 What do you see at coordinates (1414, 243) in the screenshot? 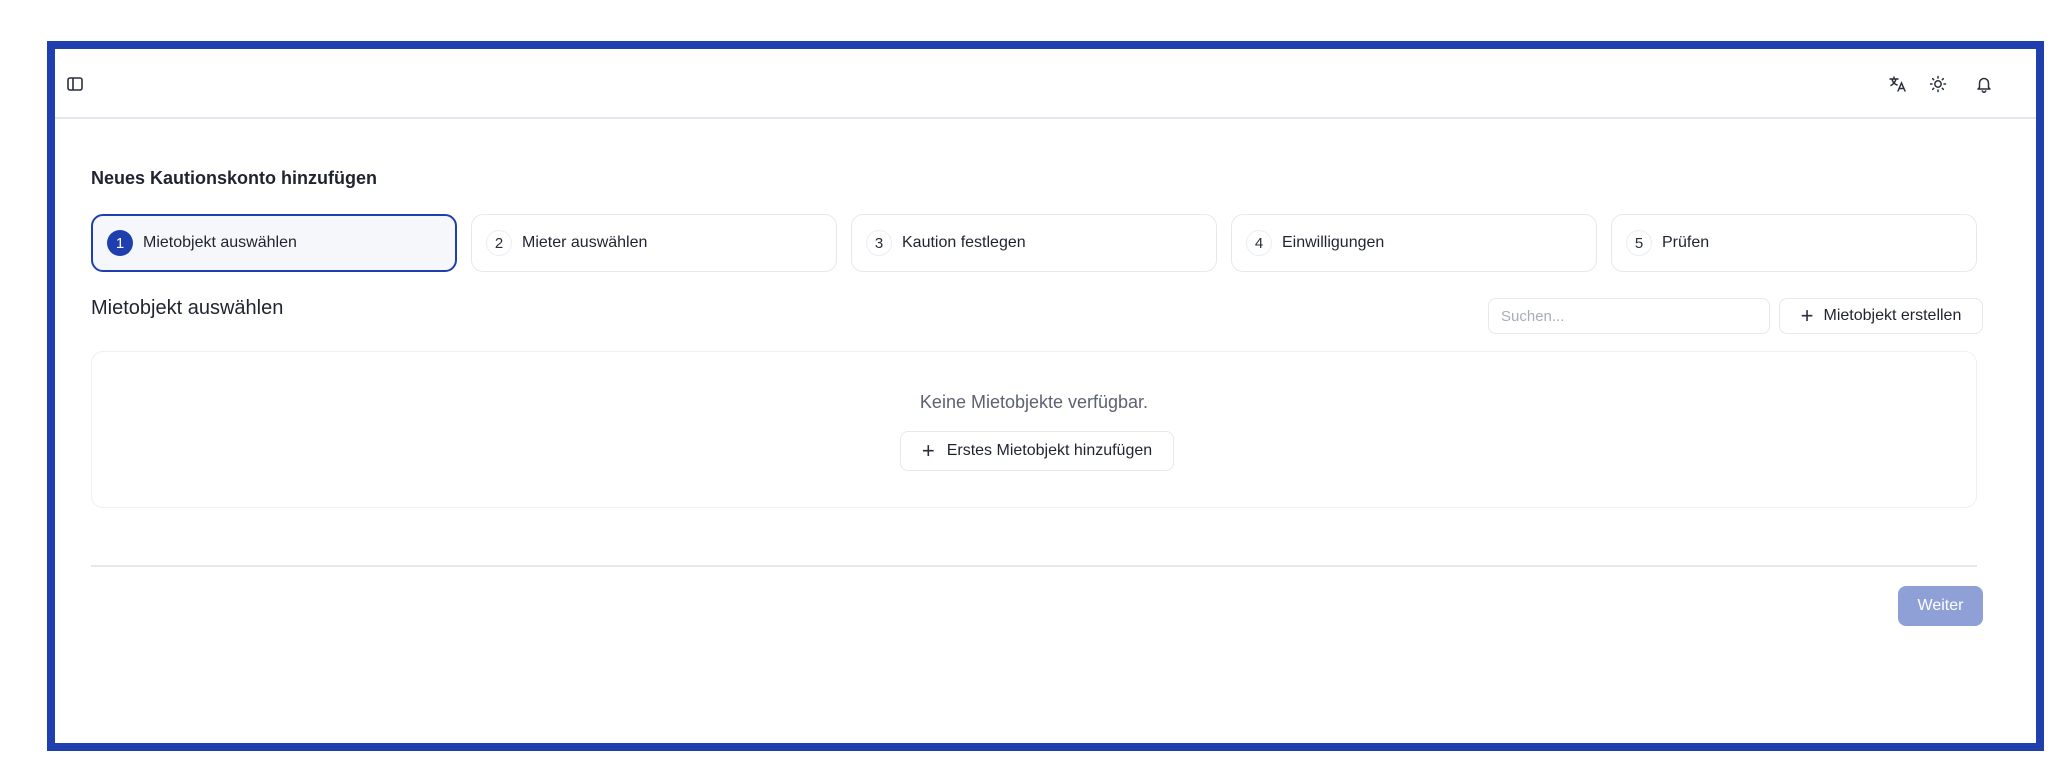
I see `step-consents: 4 Einwilligungen` at bounding box center [1414, 243].